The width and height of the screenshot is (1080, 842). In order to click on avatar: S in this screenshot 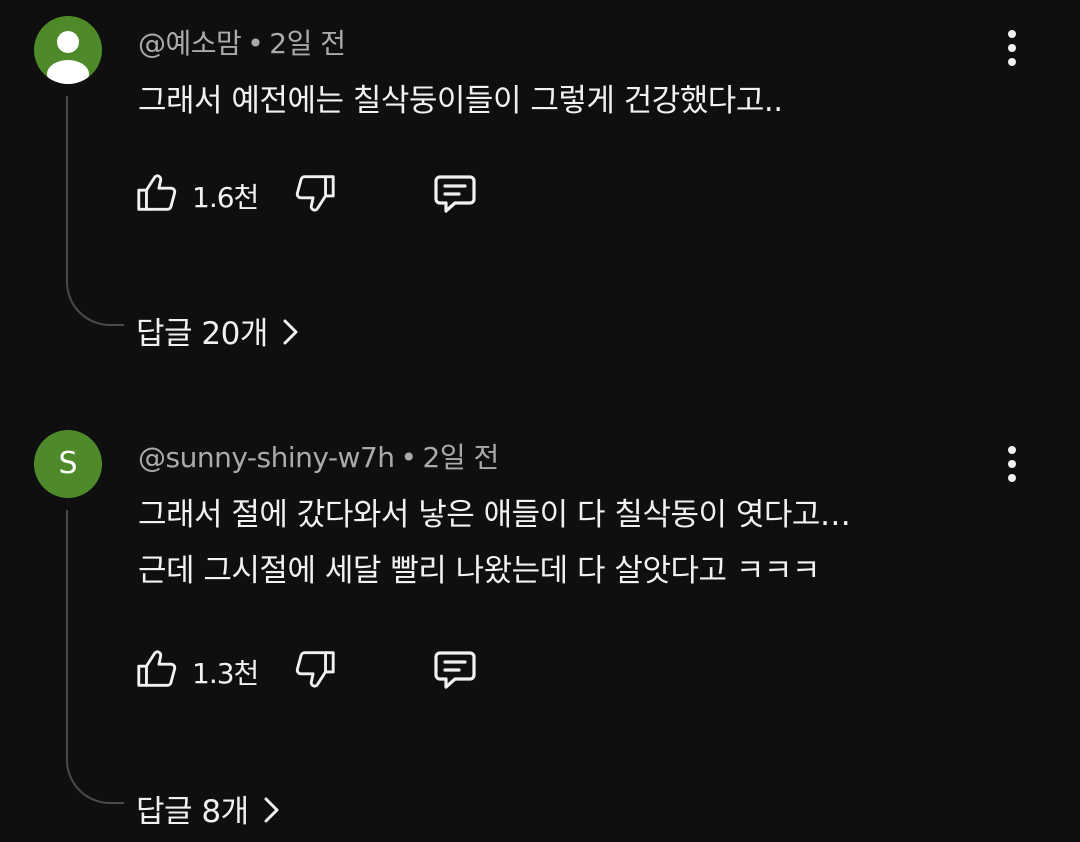, I will do `click(68, 464)`.